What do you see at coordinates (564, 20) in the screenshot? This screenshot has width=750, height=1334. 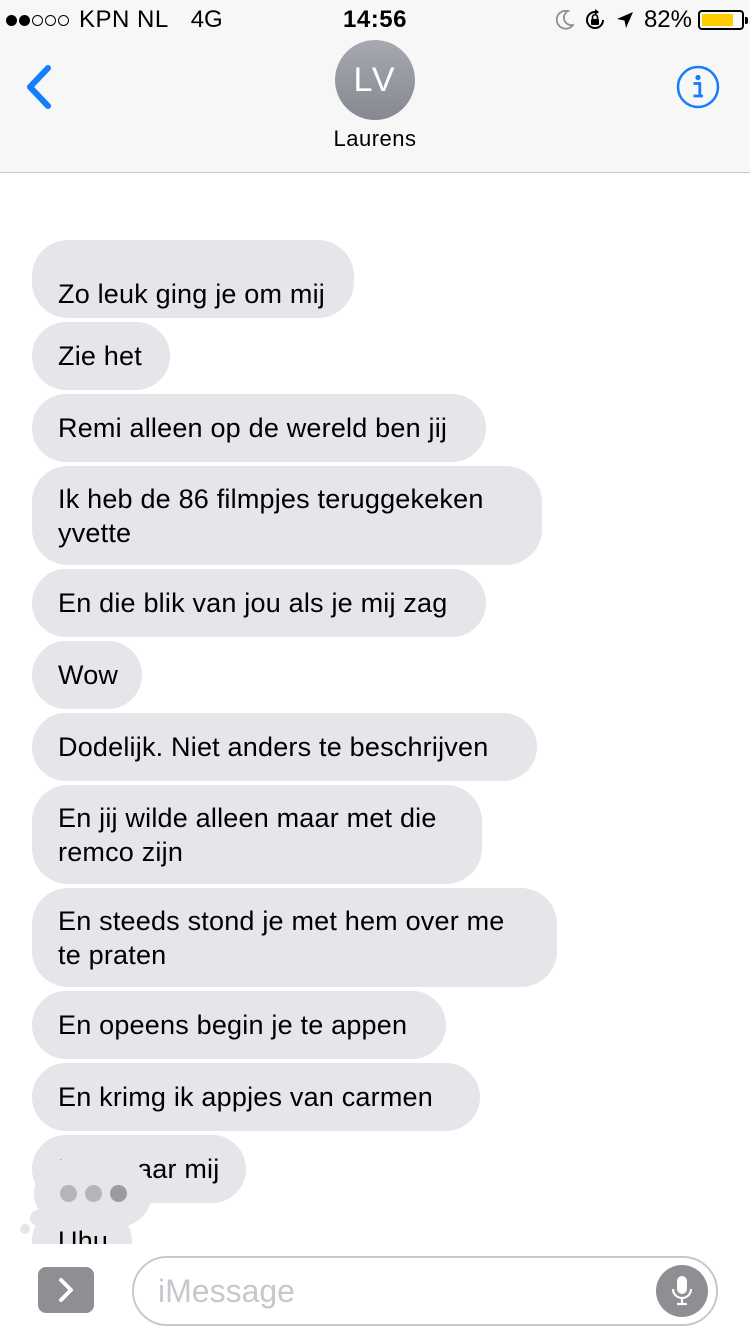 I see `moon-icon` at bounding box center [564, 20].